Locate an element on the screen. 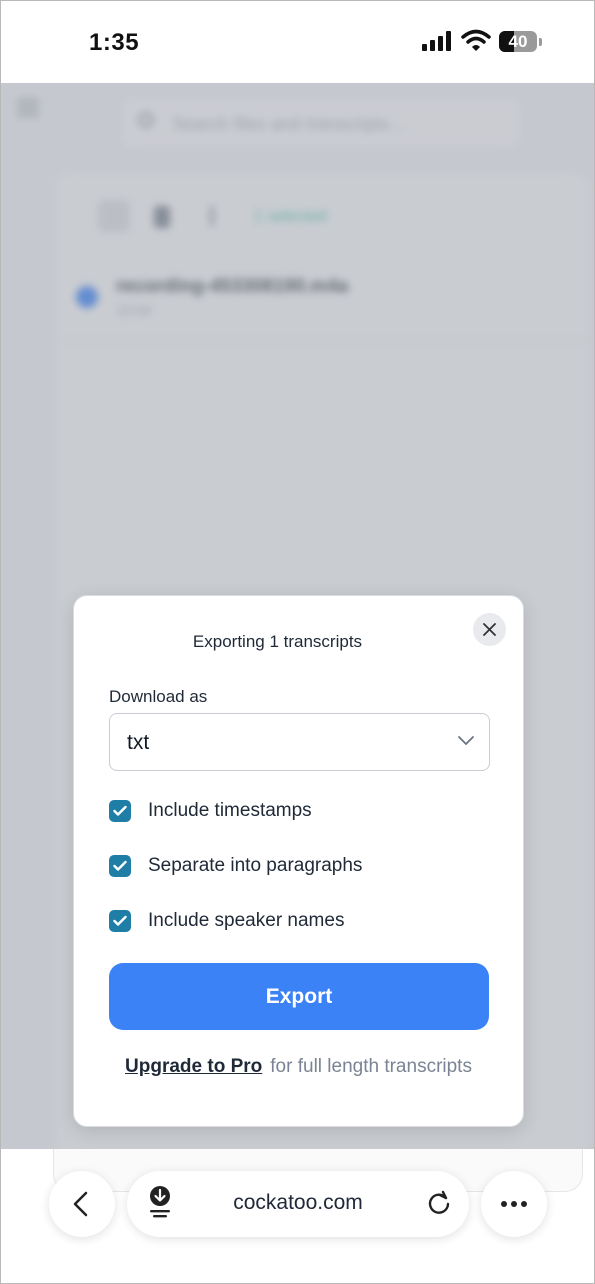  back-icon is located at coordinates (80, 1204).